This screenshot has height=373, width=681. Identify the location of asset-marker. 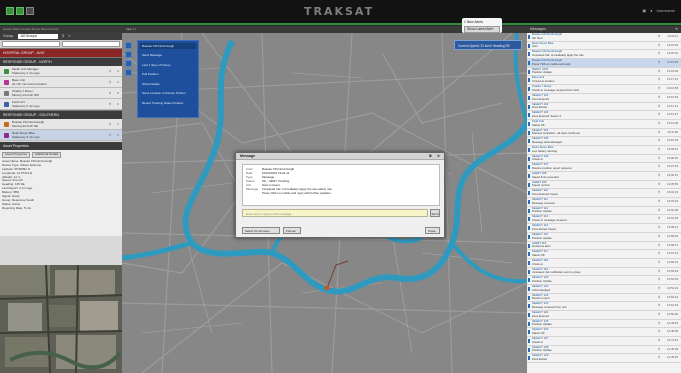
(327, 288).